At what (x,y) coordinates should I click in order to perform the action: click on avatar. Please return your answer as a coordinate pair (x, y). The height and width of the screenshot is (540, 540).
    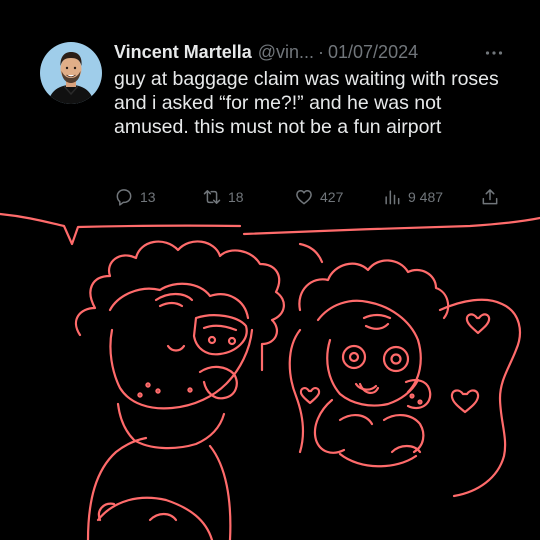
    Looking at the image, I should click on (71, 73).